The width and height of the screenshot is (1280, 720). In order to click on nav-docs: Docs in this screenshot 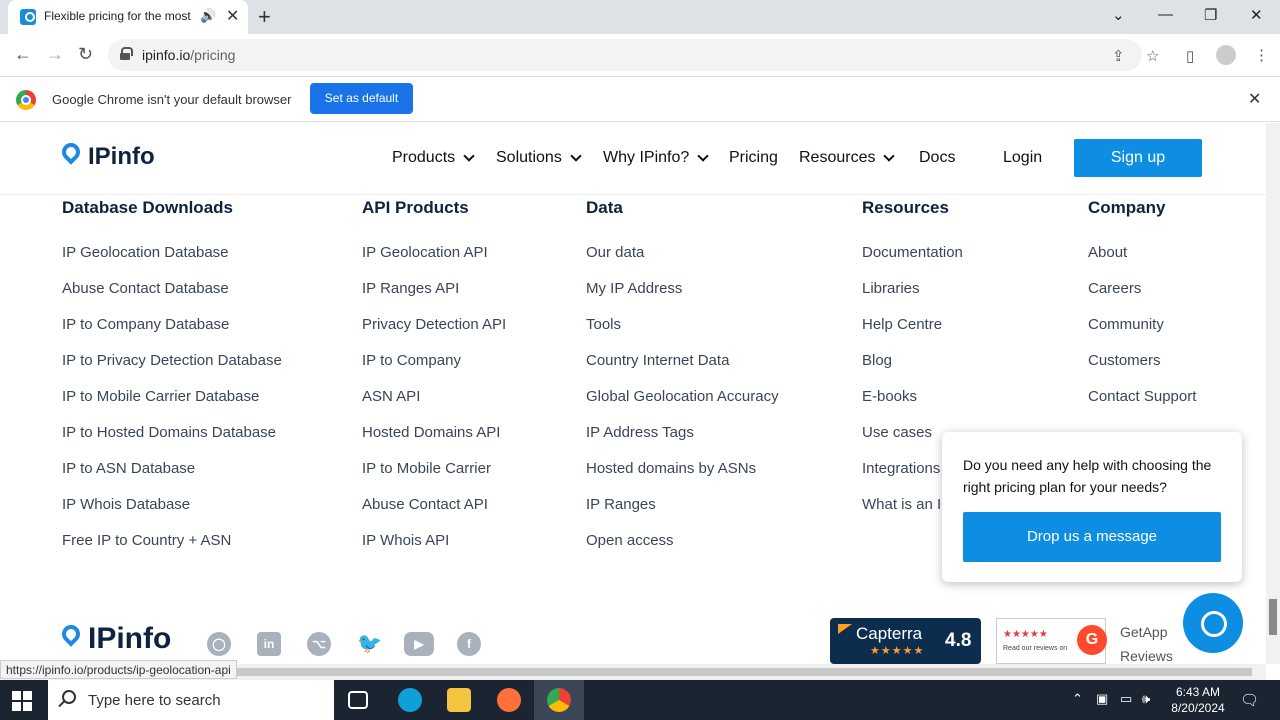, I will do `click(937, 158)`.